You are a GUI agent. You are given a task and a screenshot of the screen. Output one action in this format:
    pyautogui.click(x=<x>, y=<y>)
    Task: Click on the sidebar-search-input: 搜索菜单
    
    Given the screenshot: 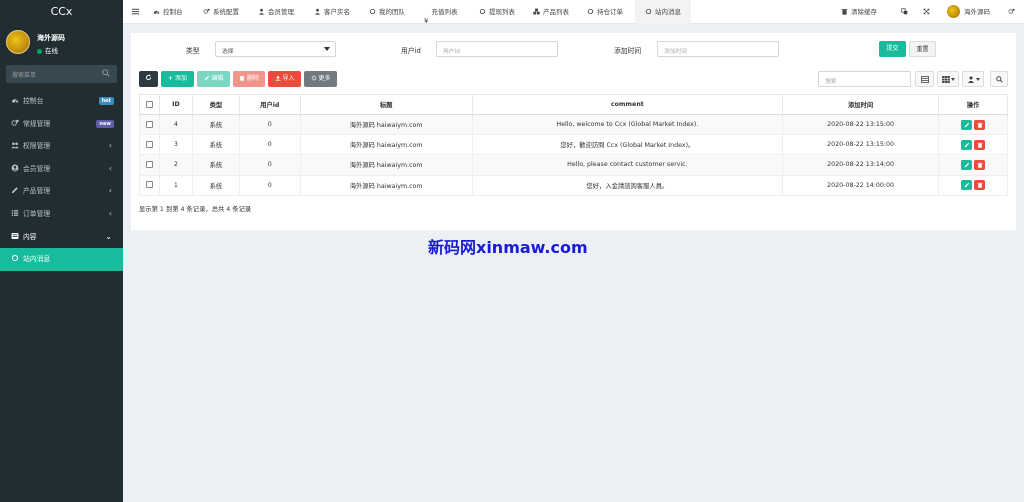 What is the action you would take?
    pyautogui.click(x=24, y=74)
    